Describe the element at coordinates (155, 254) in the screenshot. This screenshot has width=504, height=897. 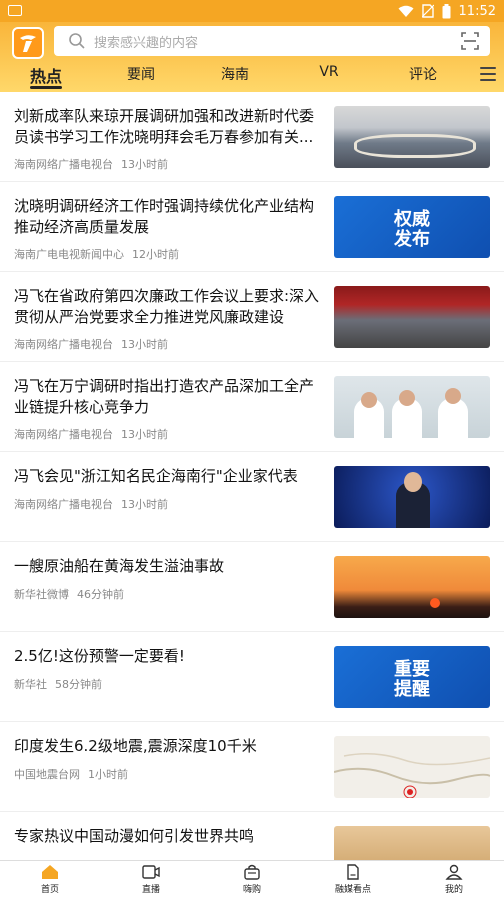
I see `news-time: 12小时前` at that location.